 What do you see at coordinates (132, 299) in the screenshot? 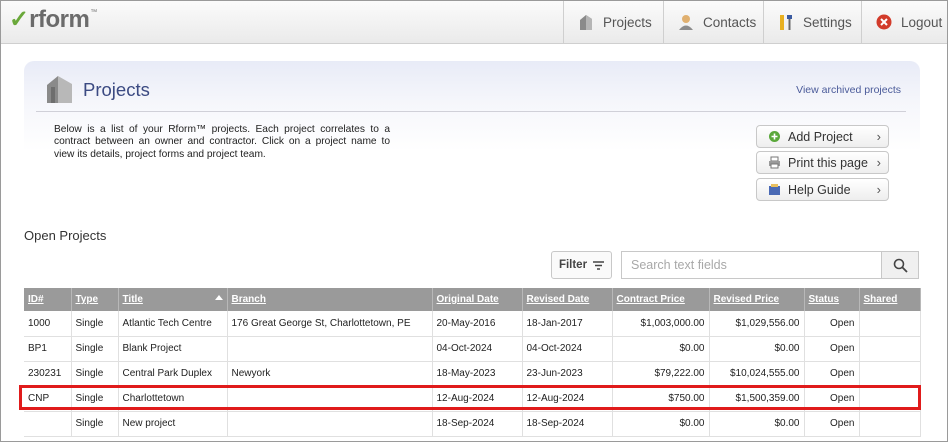
I see `col-title-label: Title` at bounding box center [132, 299].